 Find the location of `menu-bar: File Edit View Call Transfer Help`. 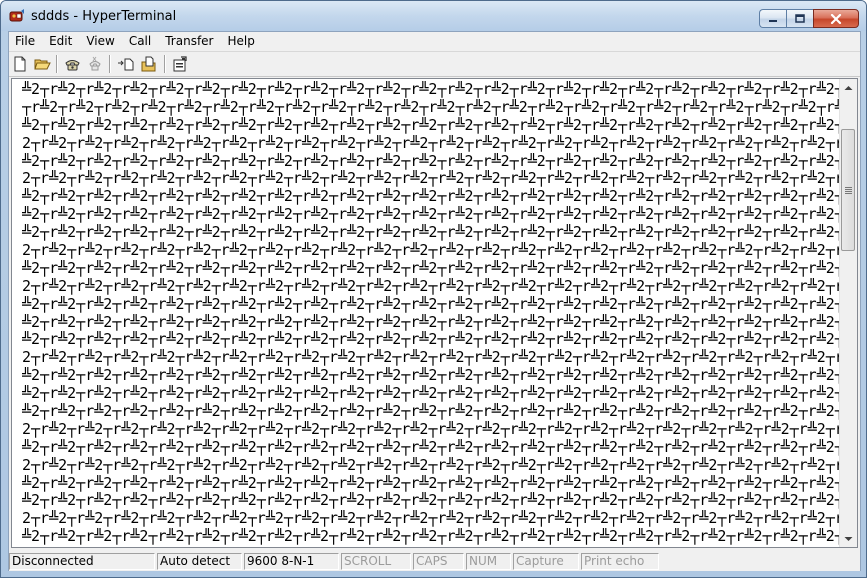

menu-bar: File Edit View Call Transfer Help is located at coordinates (434, 42).